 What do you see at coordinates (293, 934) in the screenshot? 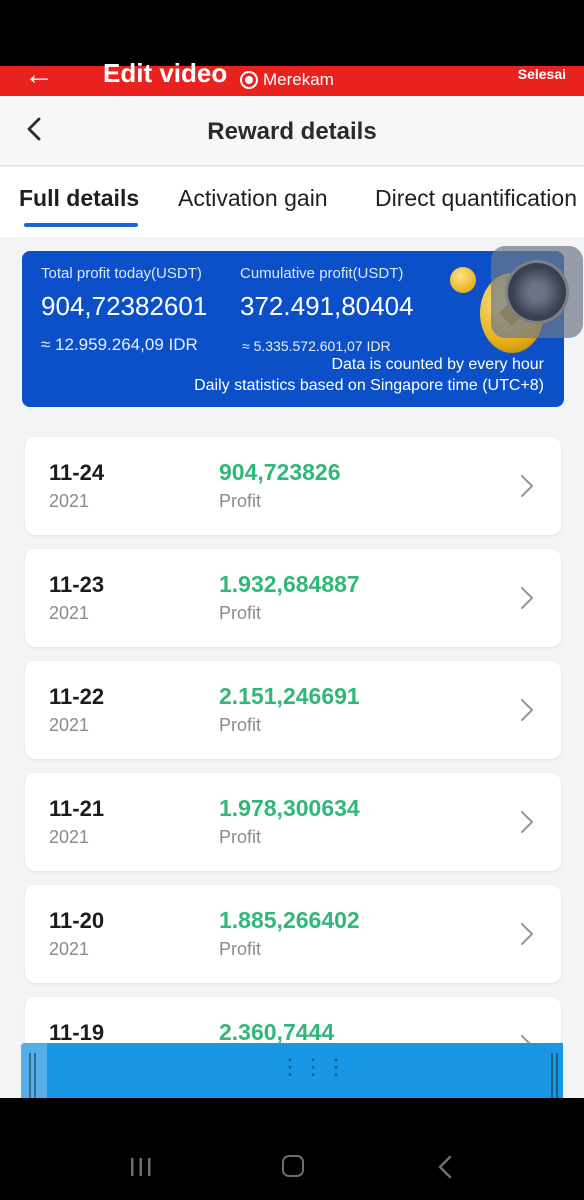
I see `list-item: 11-20 2021 1.885,266402 Profit` at bounding box center [293, 934].